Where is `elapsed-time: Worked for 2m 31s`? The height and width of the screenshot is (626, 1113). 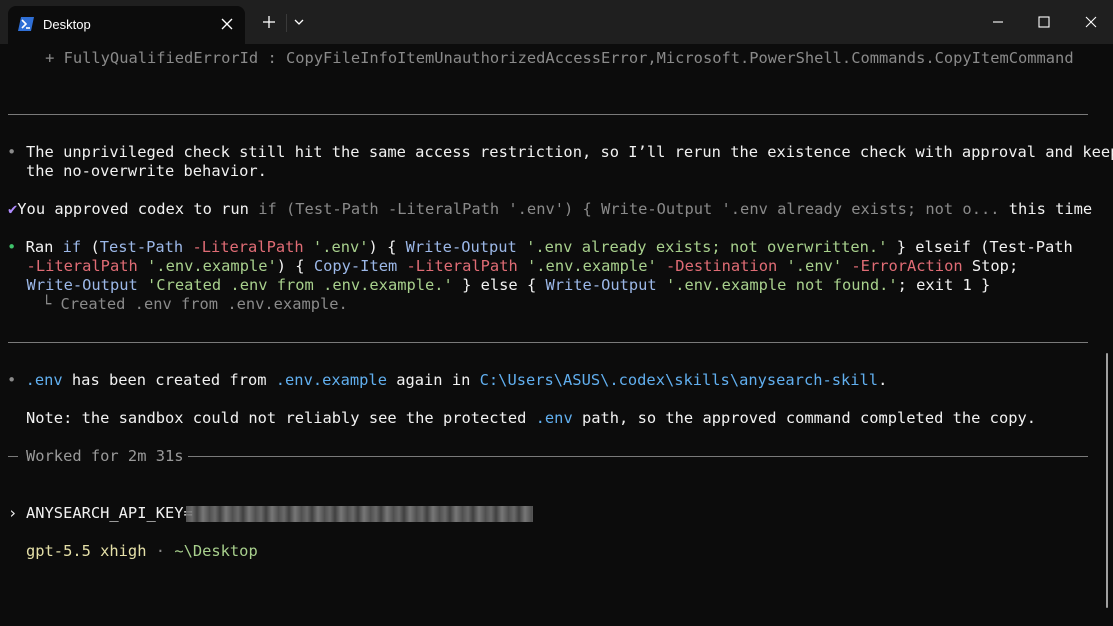 elapsed-time: Worked for 2m 31s is located at coordinates (105, 456).